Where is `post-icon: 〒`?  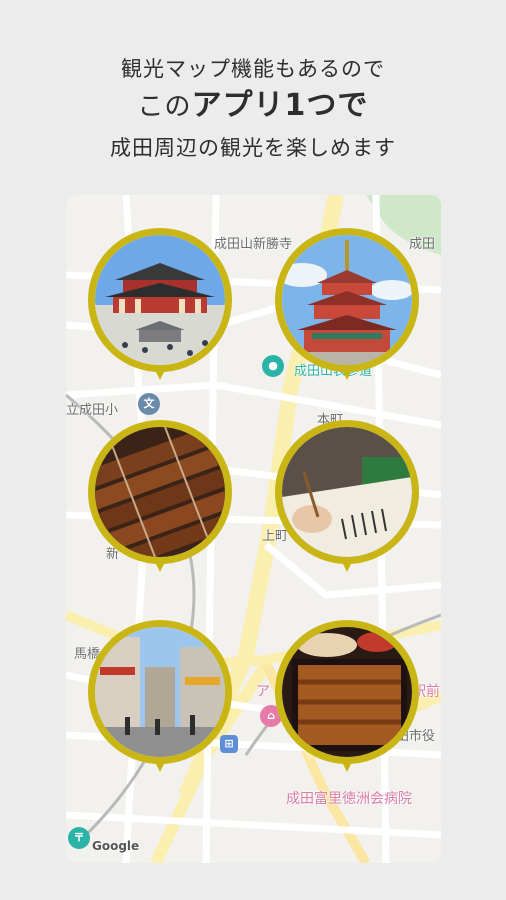
post-icon: 〒 is located at coordinates (79, 838).